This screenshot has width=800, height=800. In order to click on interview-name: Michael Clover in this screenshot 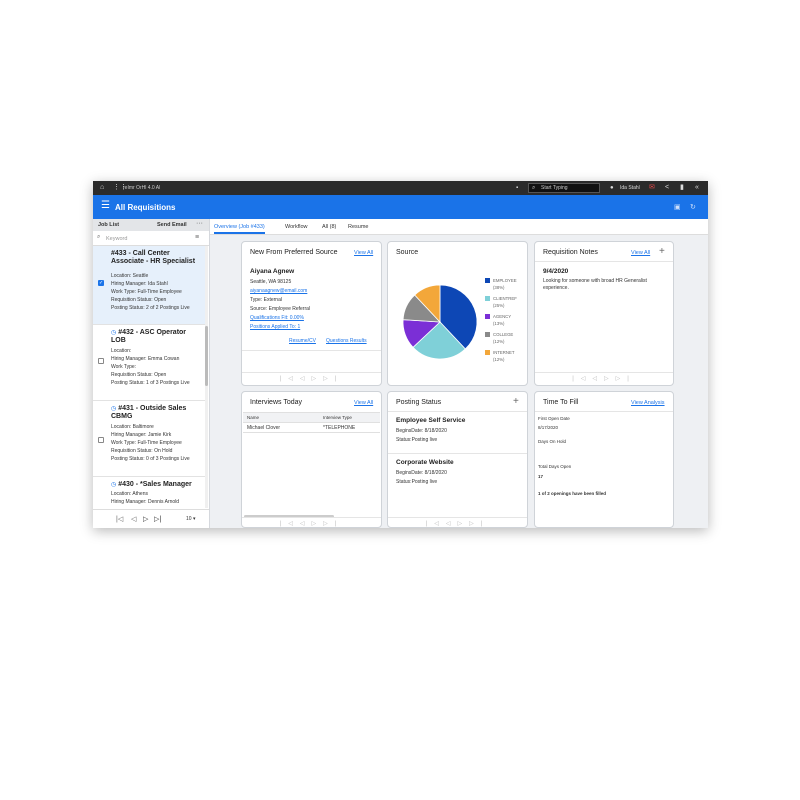, I will do `click(264, 428)`.